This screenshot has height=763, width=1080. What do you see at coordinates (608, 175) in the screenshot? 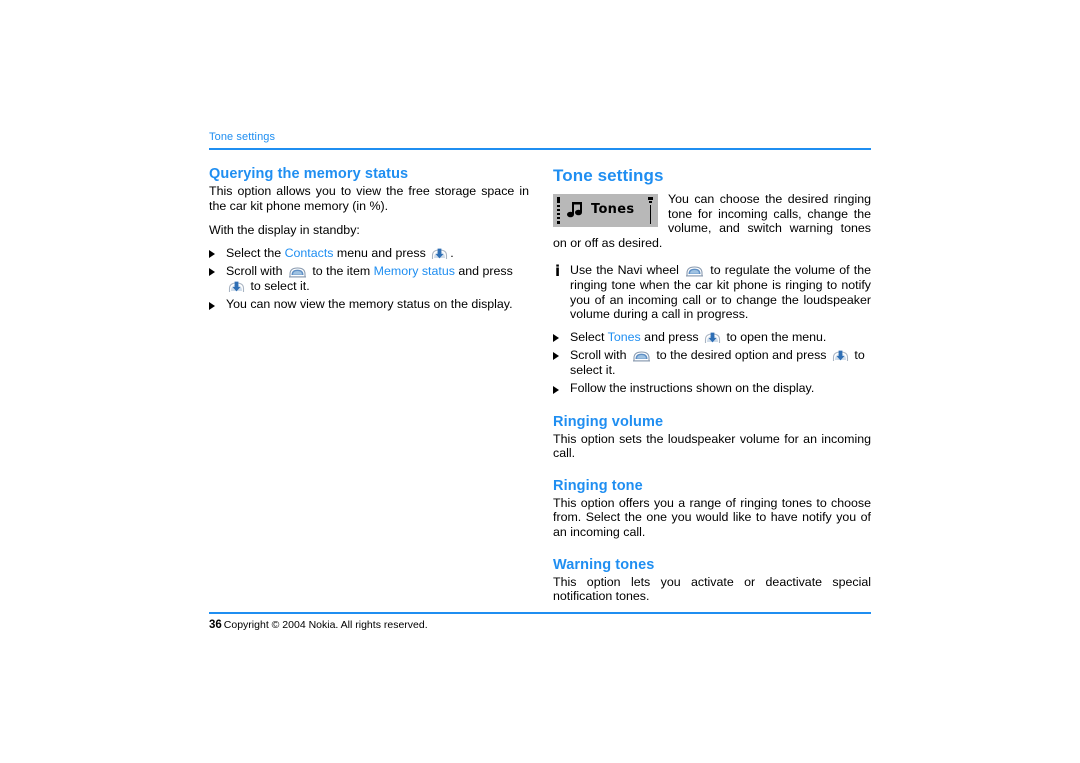
I see `page-title: Tone settings` at bounding box center [608, 175].